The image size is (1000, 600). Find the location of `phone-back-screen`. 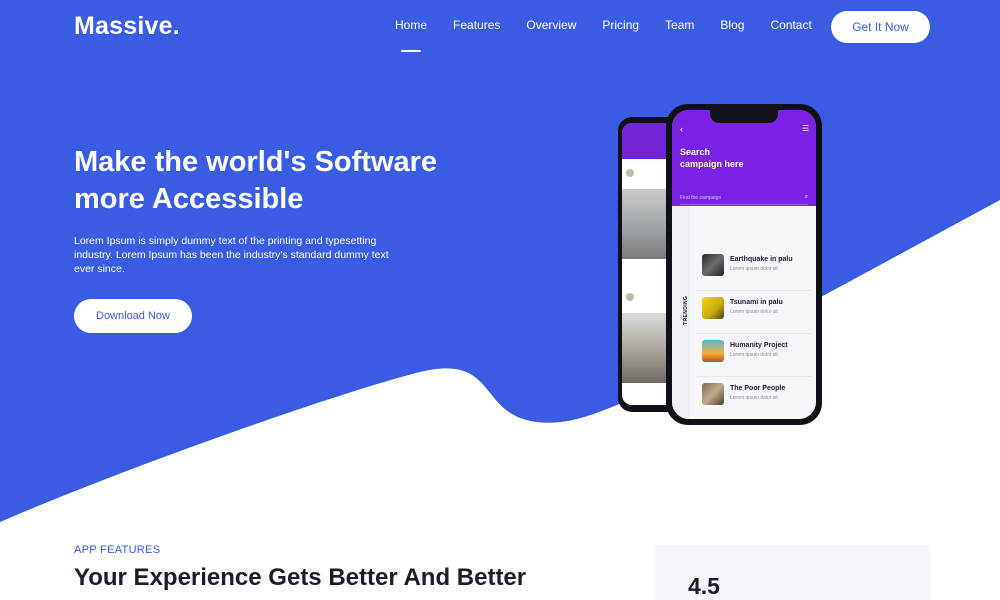

phone-back-screen is located at coordinates (646, 264).